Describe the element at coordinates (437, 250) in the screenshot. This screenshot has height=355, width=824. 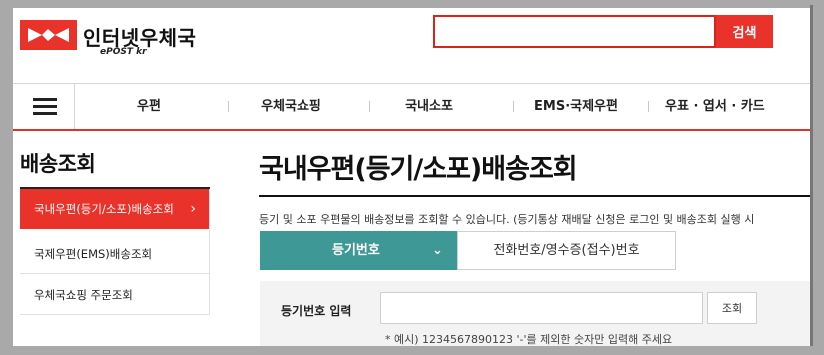
I see `chevron-down-icon: ⌄` at that location.